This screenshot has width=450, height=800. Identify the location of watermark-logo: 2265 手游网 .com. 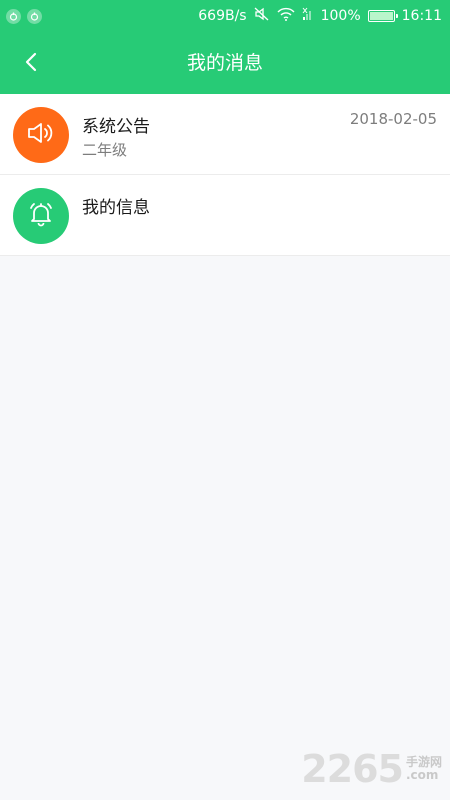
(371, 769).